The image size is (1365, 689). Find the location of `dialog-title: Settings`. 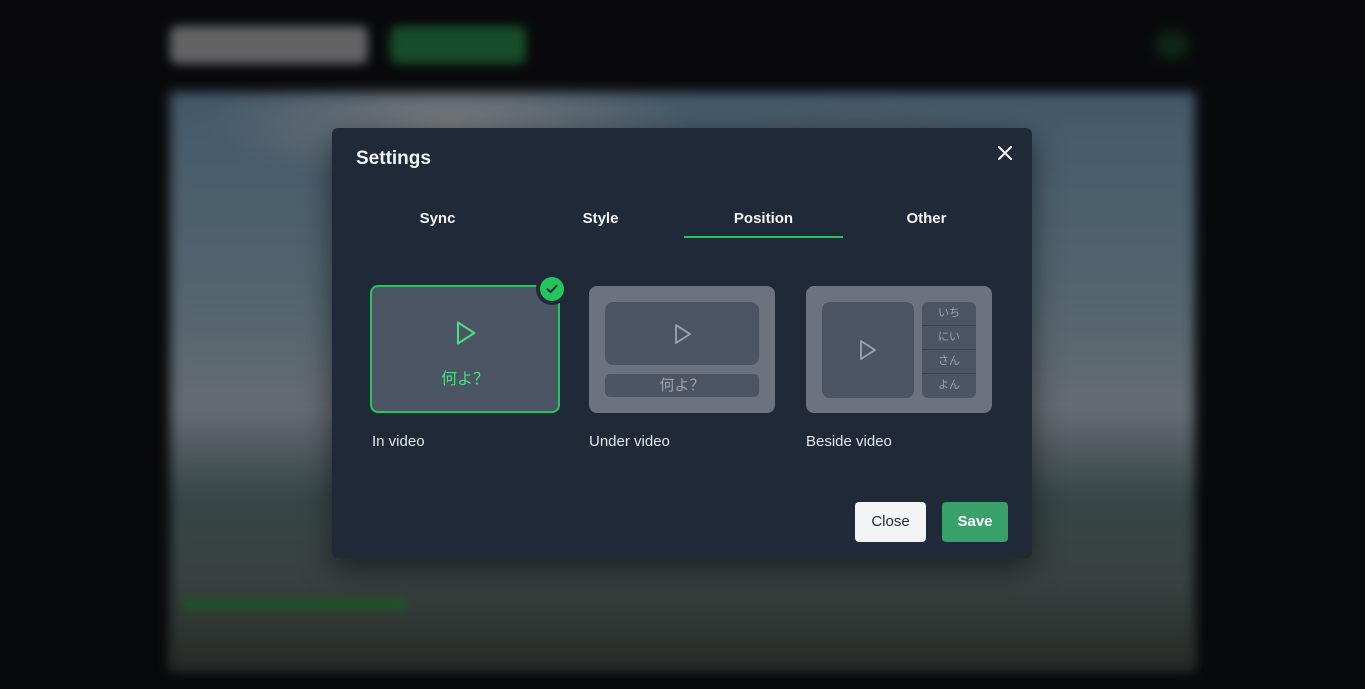

dialog-title: Settings is located at coordinates (393, 158).